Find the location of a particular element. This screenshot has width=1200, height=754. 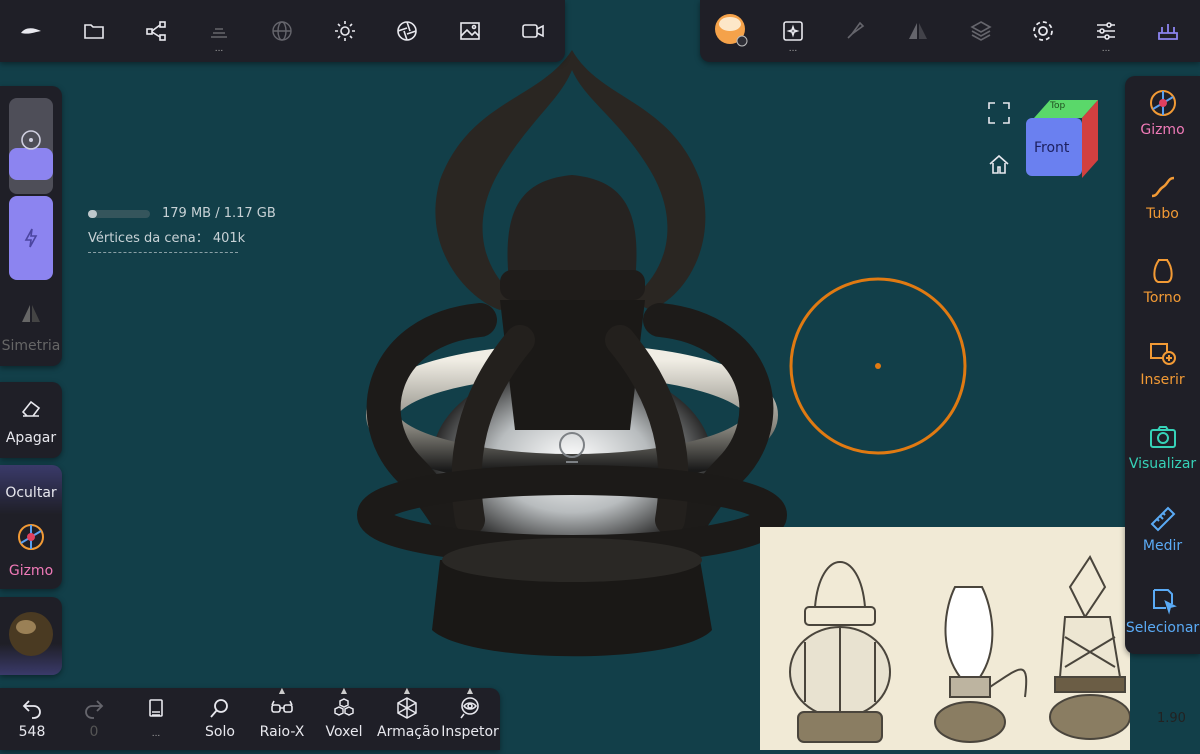

tool-lathe-label: Torno is located at coordinates (1162, 298).